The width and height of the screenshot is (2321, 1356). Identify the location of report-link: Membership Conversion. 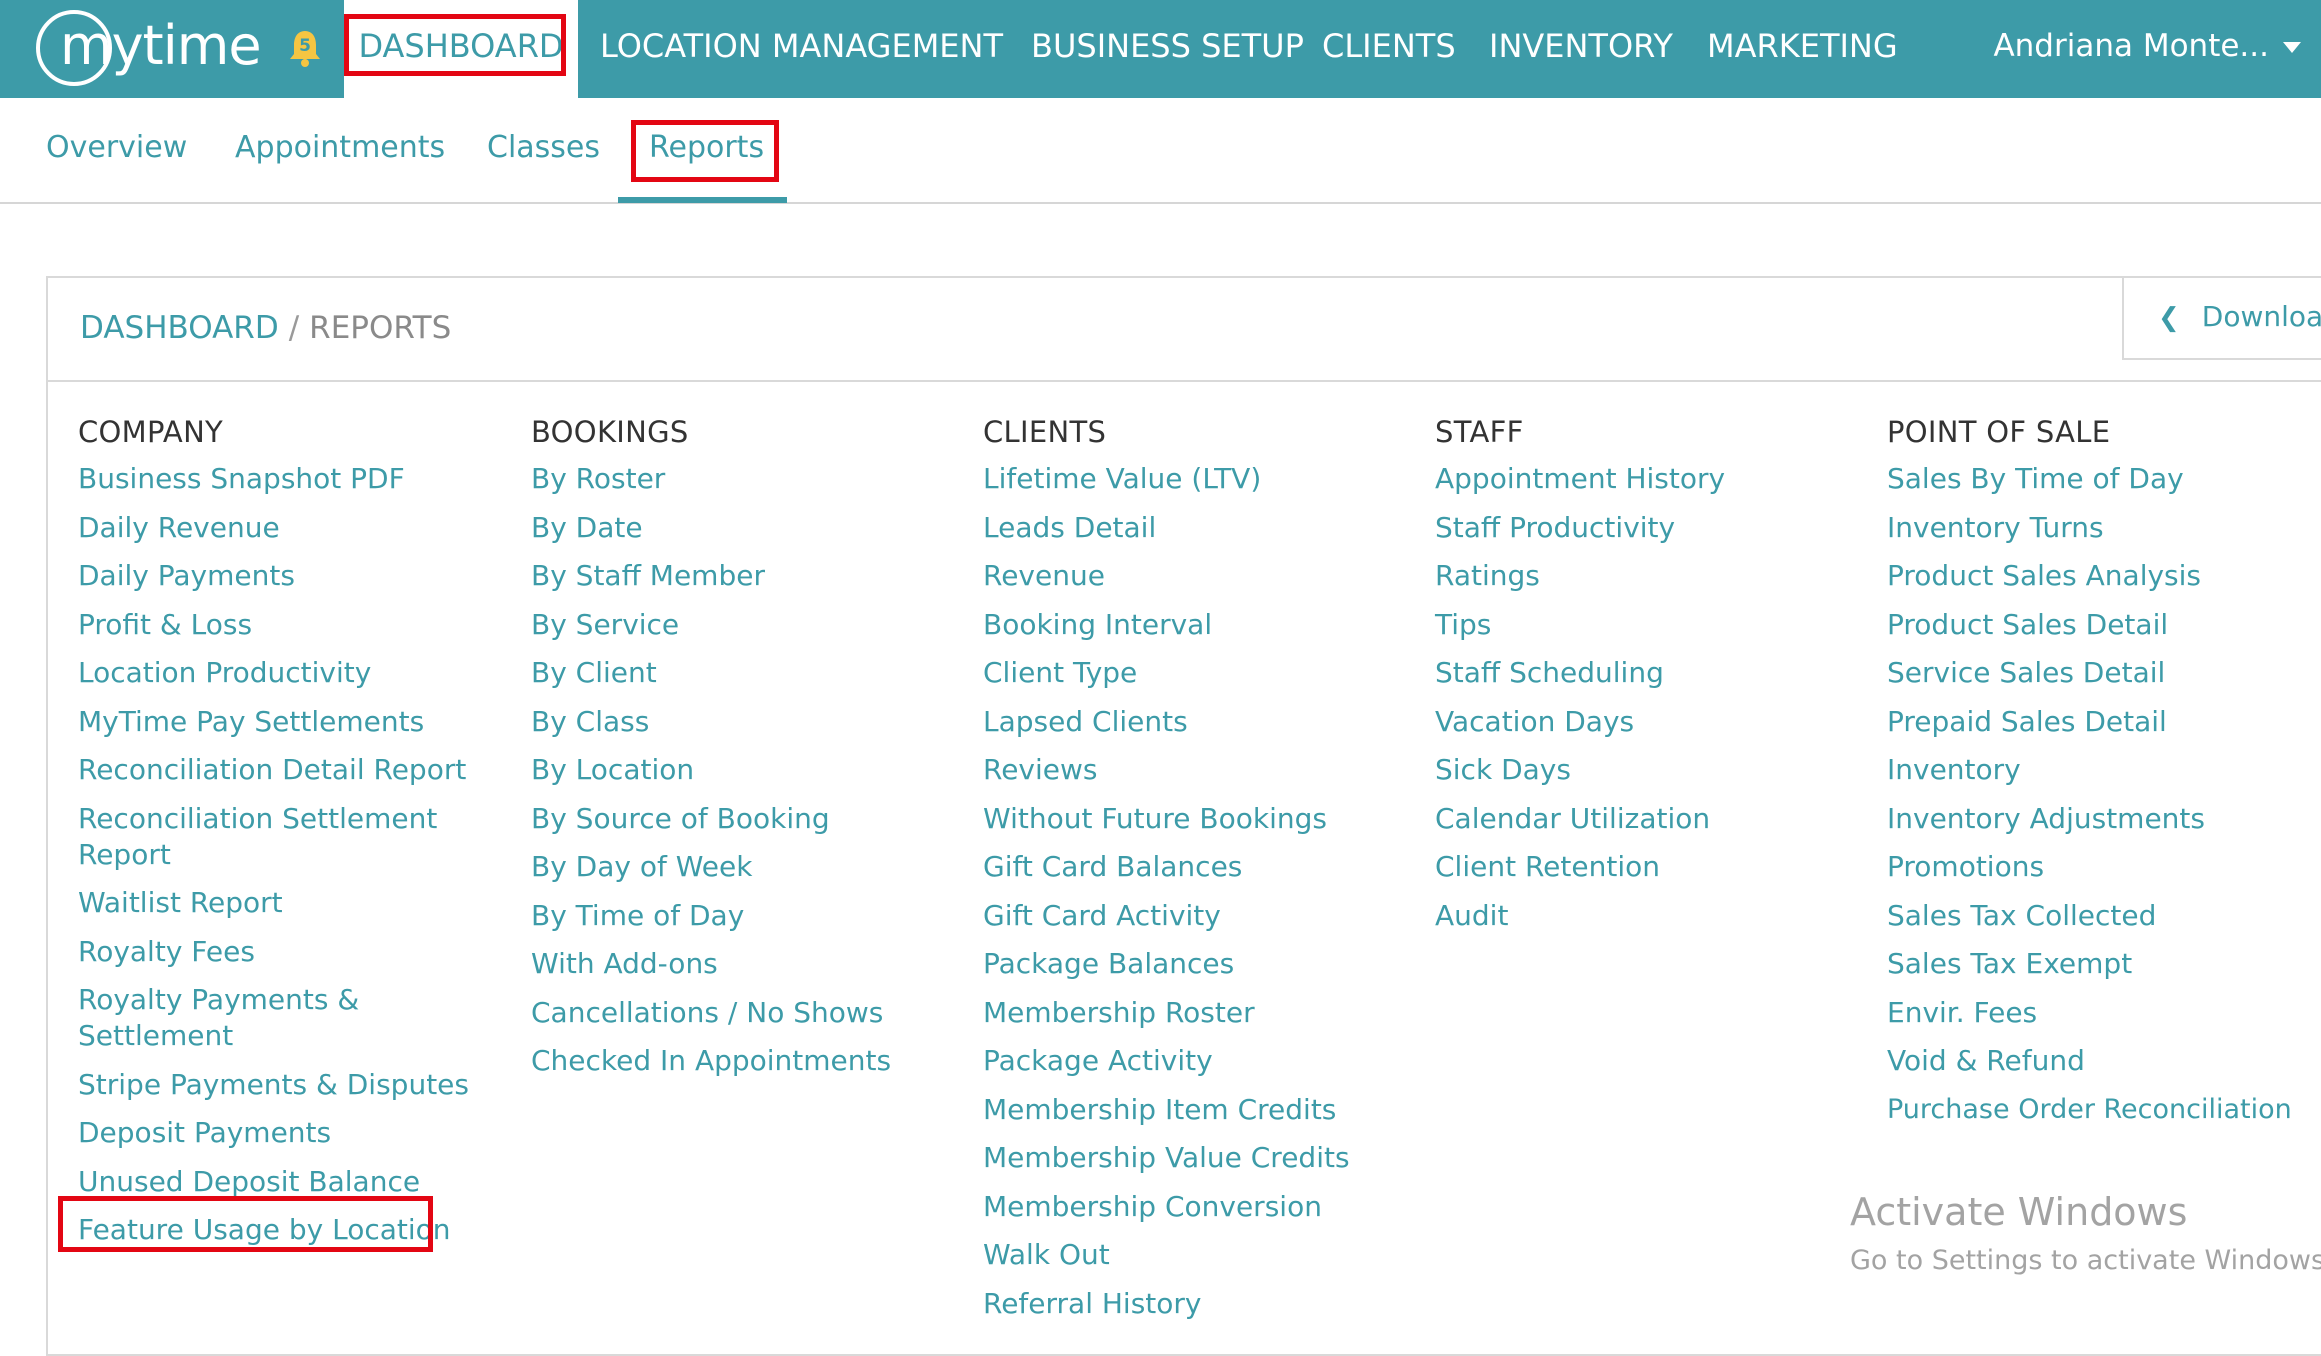
(1203, 1207).